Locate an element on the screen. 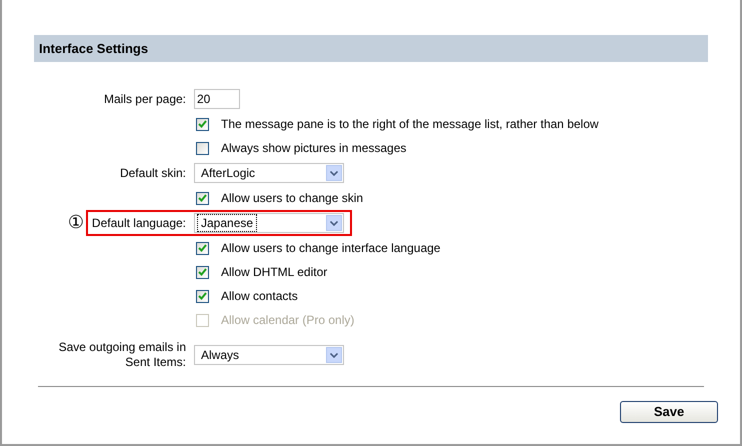 The width and height of the screenshot is (742, 446). checkbox-label: Allow users to change interface language is located at coordinates (330, 248).